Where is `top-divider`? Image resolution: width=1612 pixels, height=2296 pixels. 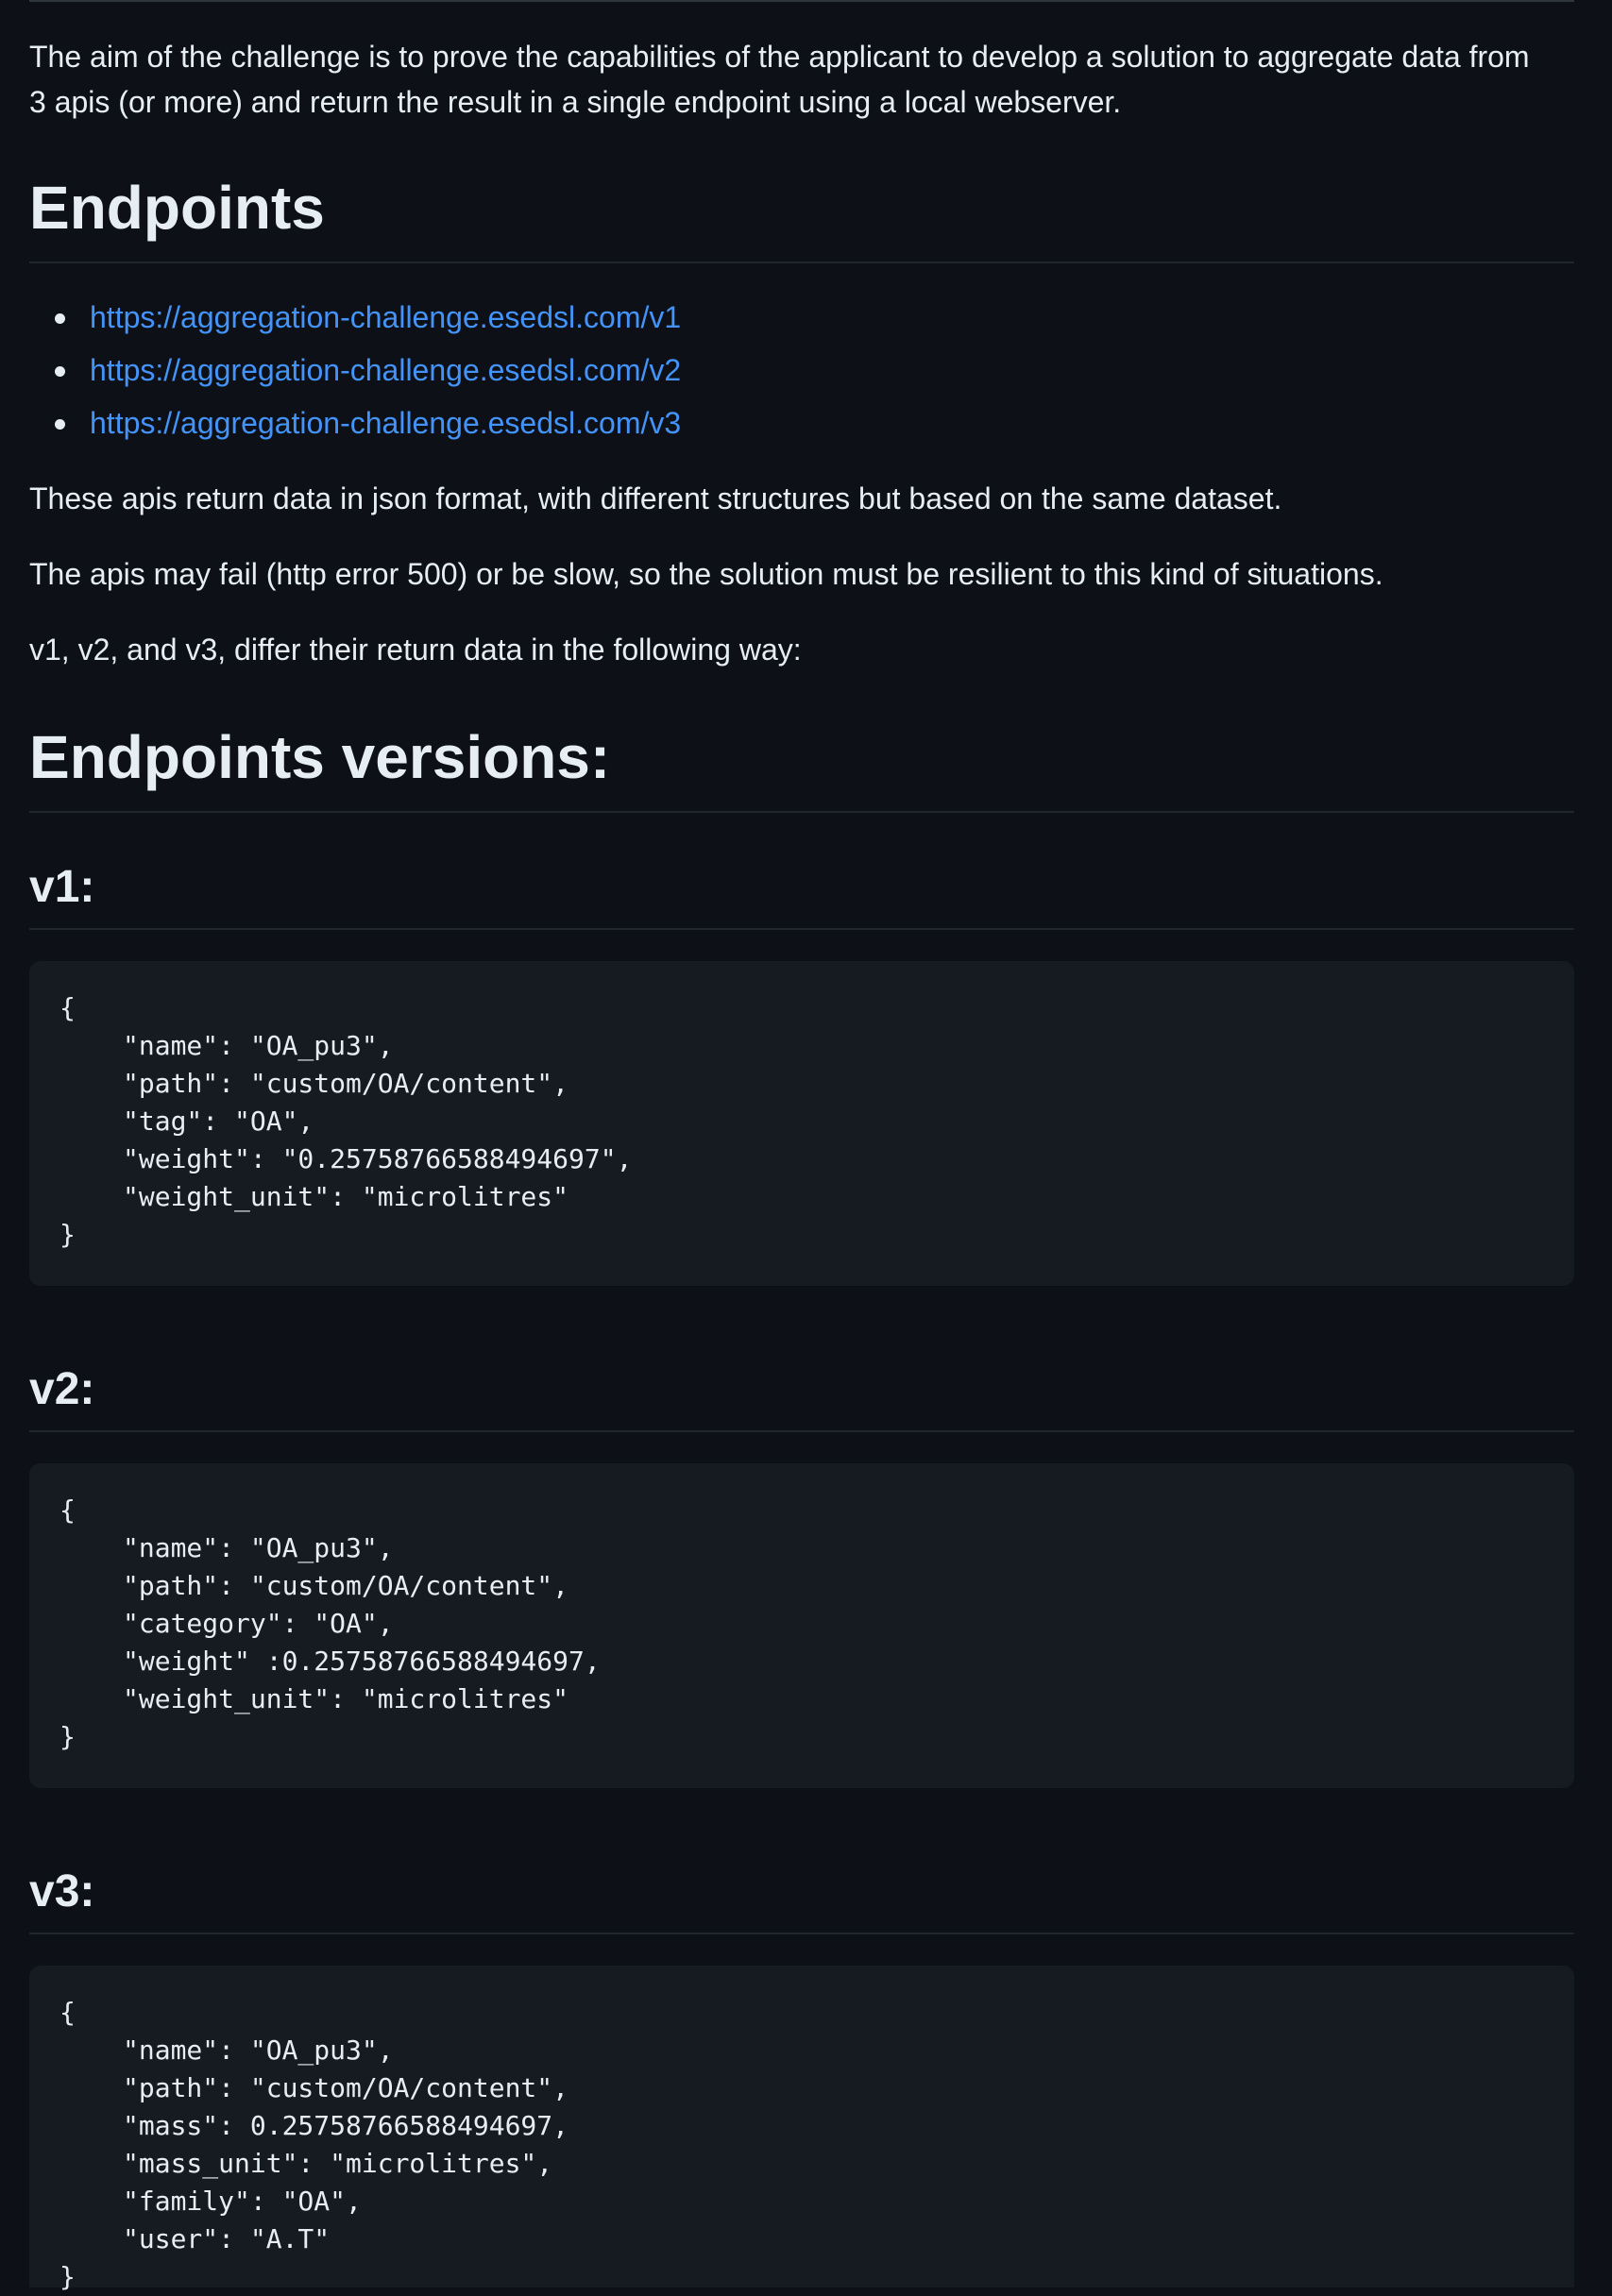 top-divider is located at coordinates (801, 1).